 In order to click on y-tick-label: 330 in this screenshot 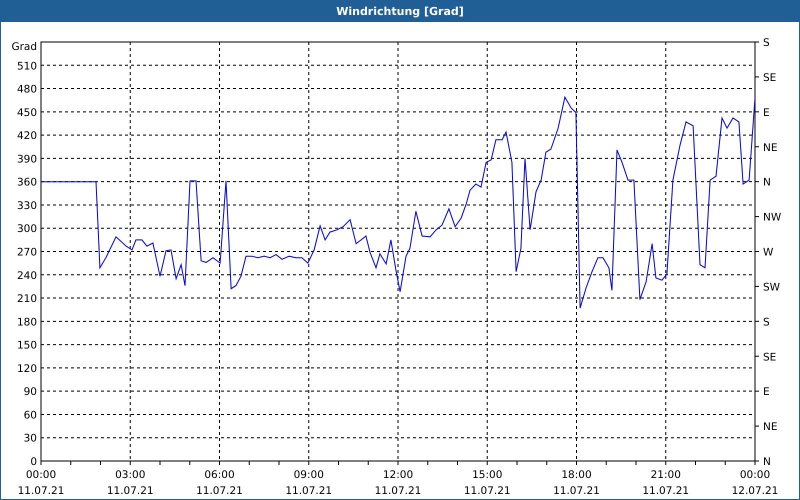, I will do `click(26, 206)`.